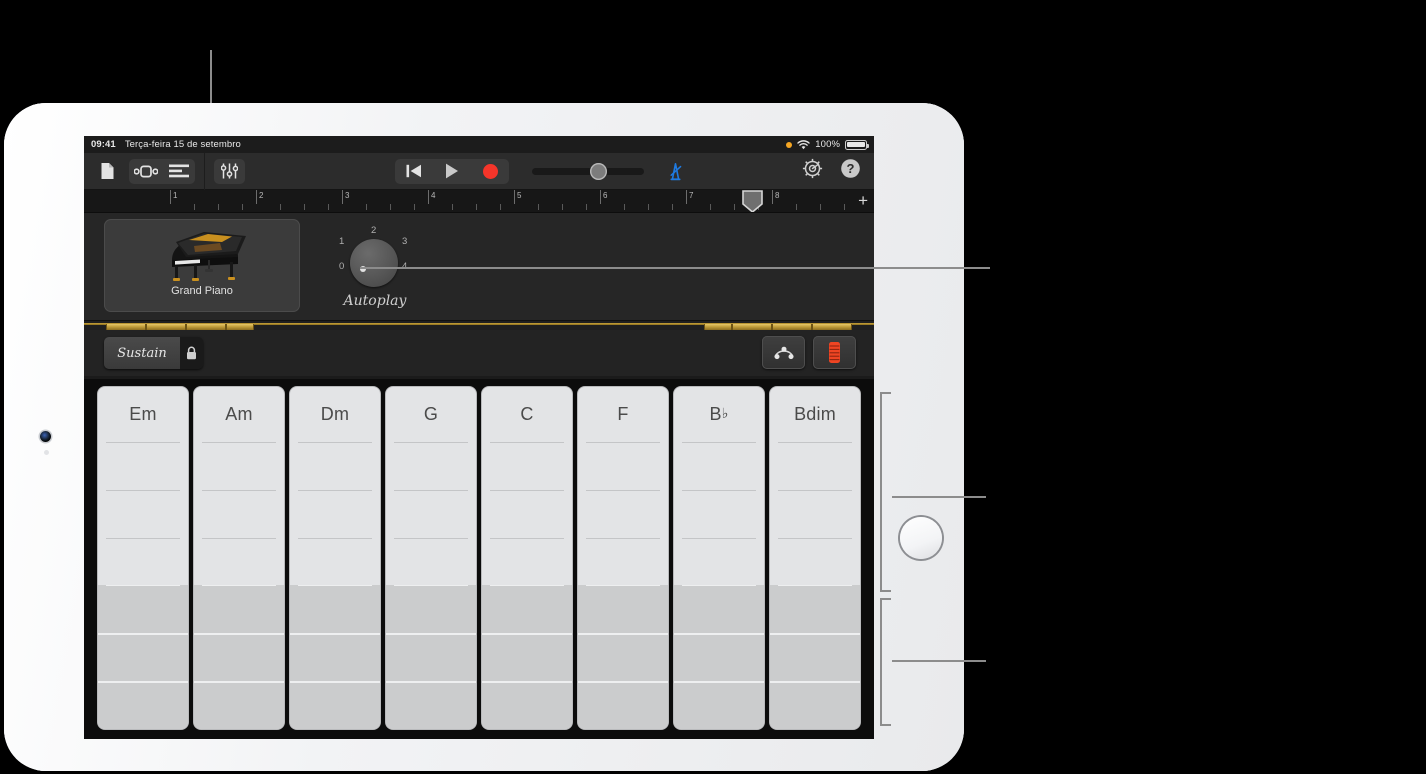 This screenshot has height=774, width=1426. Describe the element at coordinates (921, 538) in the screenshot. I see `home-button` at that location.